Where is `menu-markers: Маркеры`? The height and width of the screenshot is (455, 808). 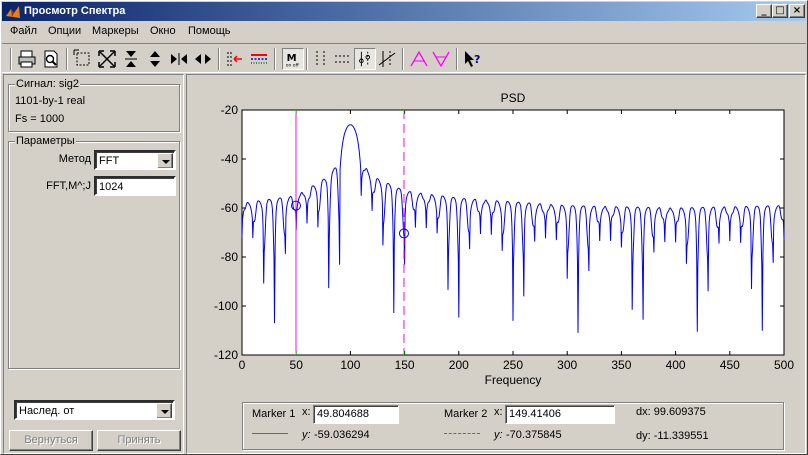
menu-markers: Маркеры is located at coordinates (115, 31).